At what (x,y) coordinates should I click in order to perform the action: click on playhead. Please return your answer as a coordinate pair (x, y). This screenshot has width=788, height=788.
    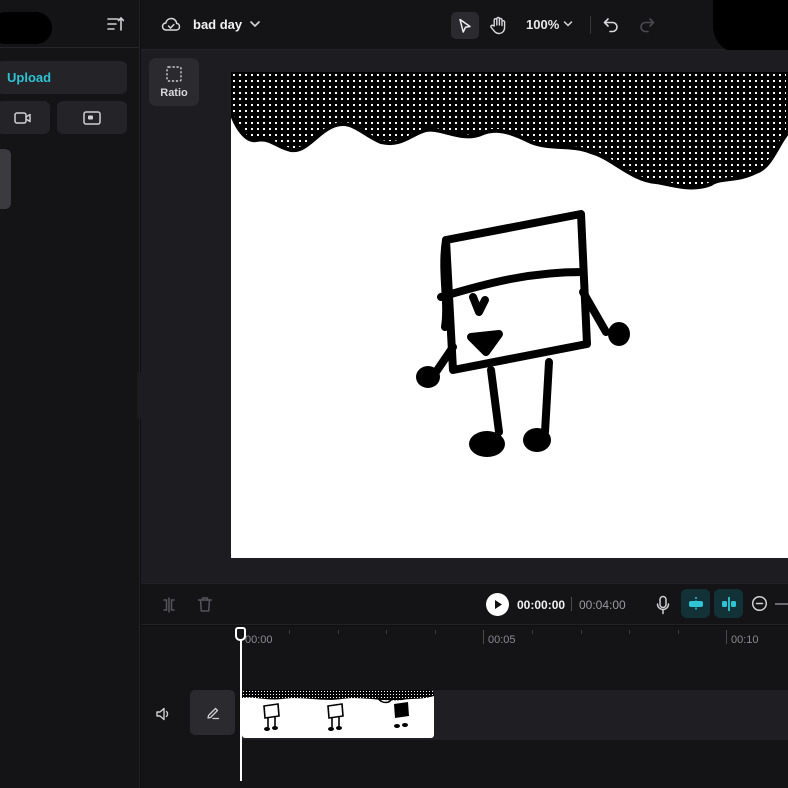
    Looking at the image, I should click on (241, 708).